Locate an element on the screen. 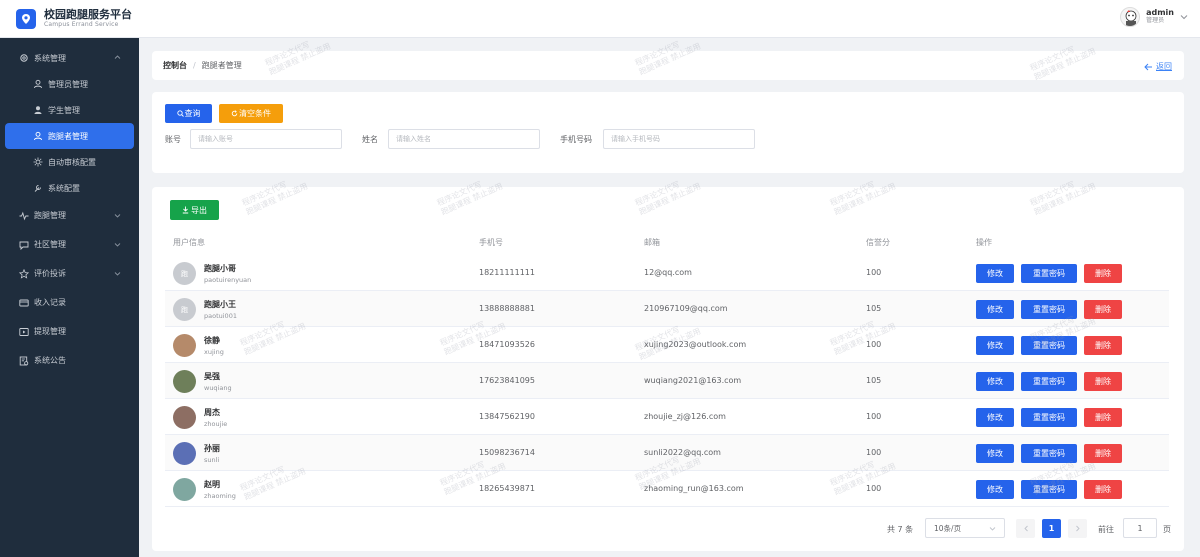 Image resolution: width=1200 pixels, height=557 pixels. sidebar-item-errands: 跑腿管理 is located at coordinates (69, 215).